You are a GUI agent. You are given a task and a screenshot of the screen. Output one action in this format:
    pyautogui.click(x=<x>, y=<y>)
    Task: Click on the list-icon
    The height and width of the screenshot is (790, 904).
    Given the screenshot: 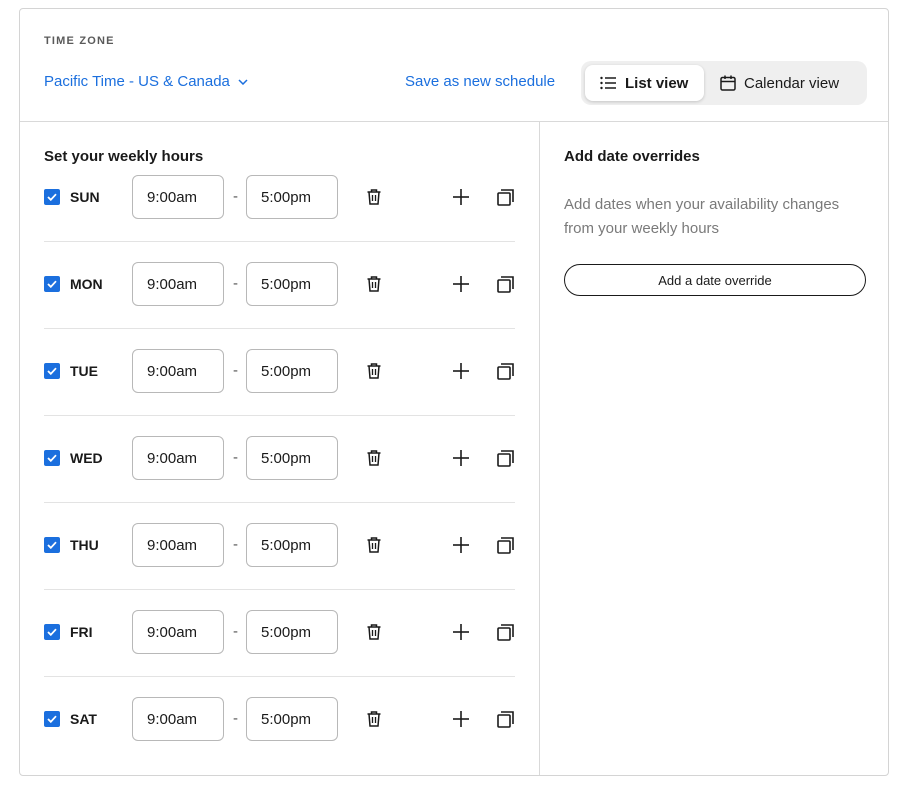 What is the action you would take?
    pyautogui.click(x=608, y=83)
    